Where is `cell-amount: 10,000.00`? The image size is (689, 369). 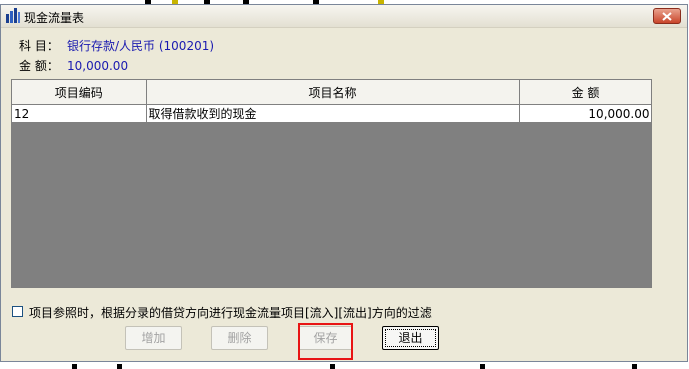 cell-amount: 10,000.00 is located at coordinates (585, 113).